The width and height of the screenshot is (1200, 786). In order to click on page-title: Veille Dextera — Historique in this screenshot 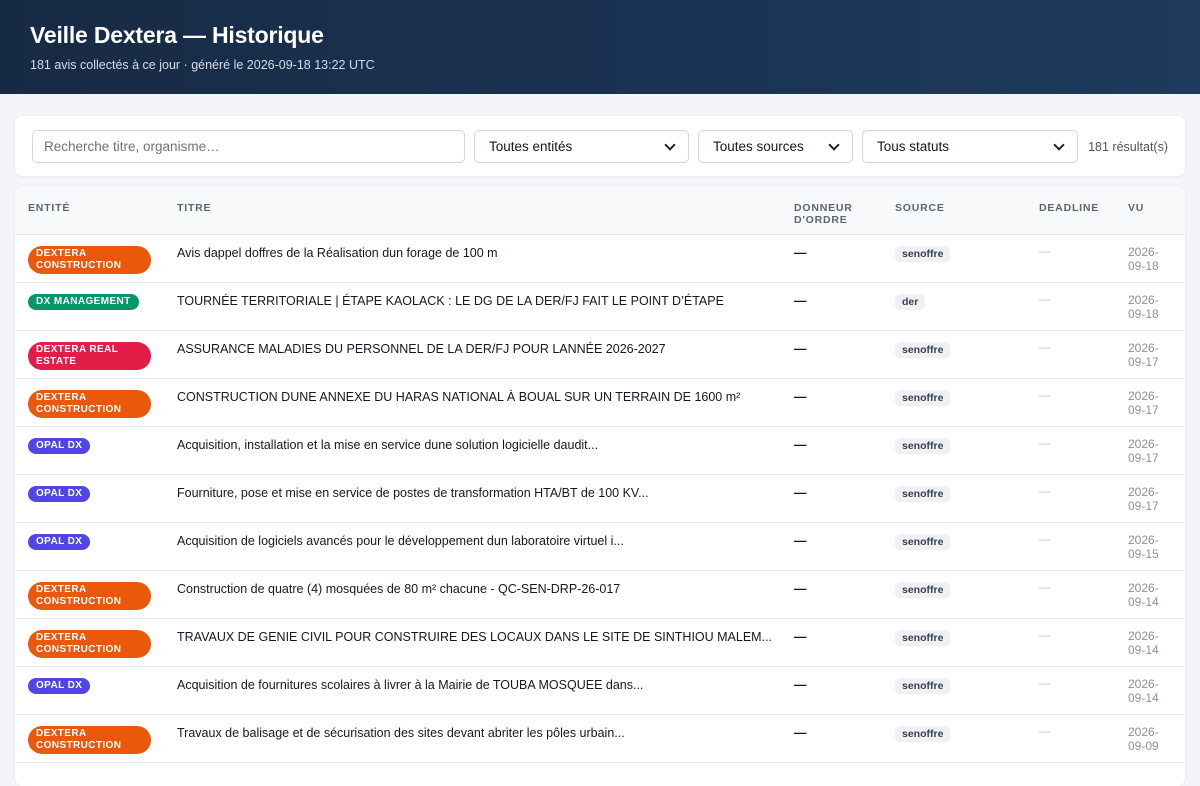, I will do `click(177, 35)`.